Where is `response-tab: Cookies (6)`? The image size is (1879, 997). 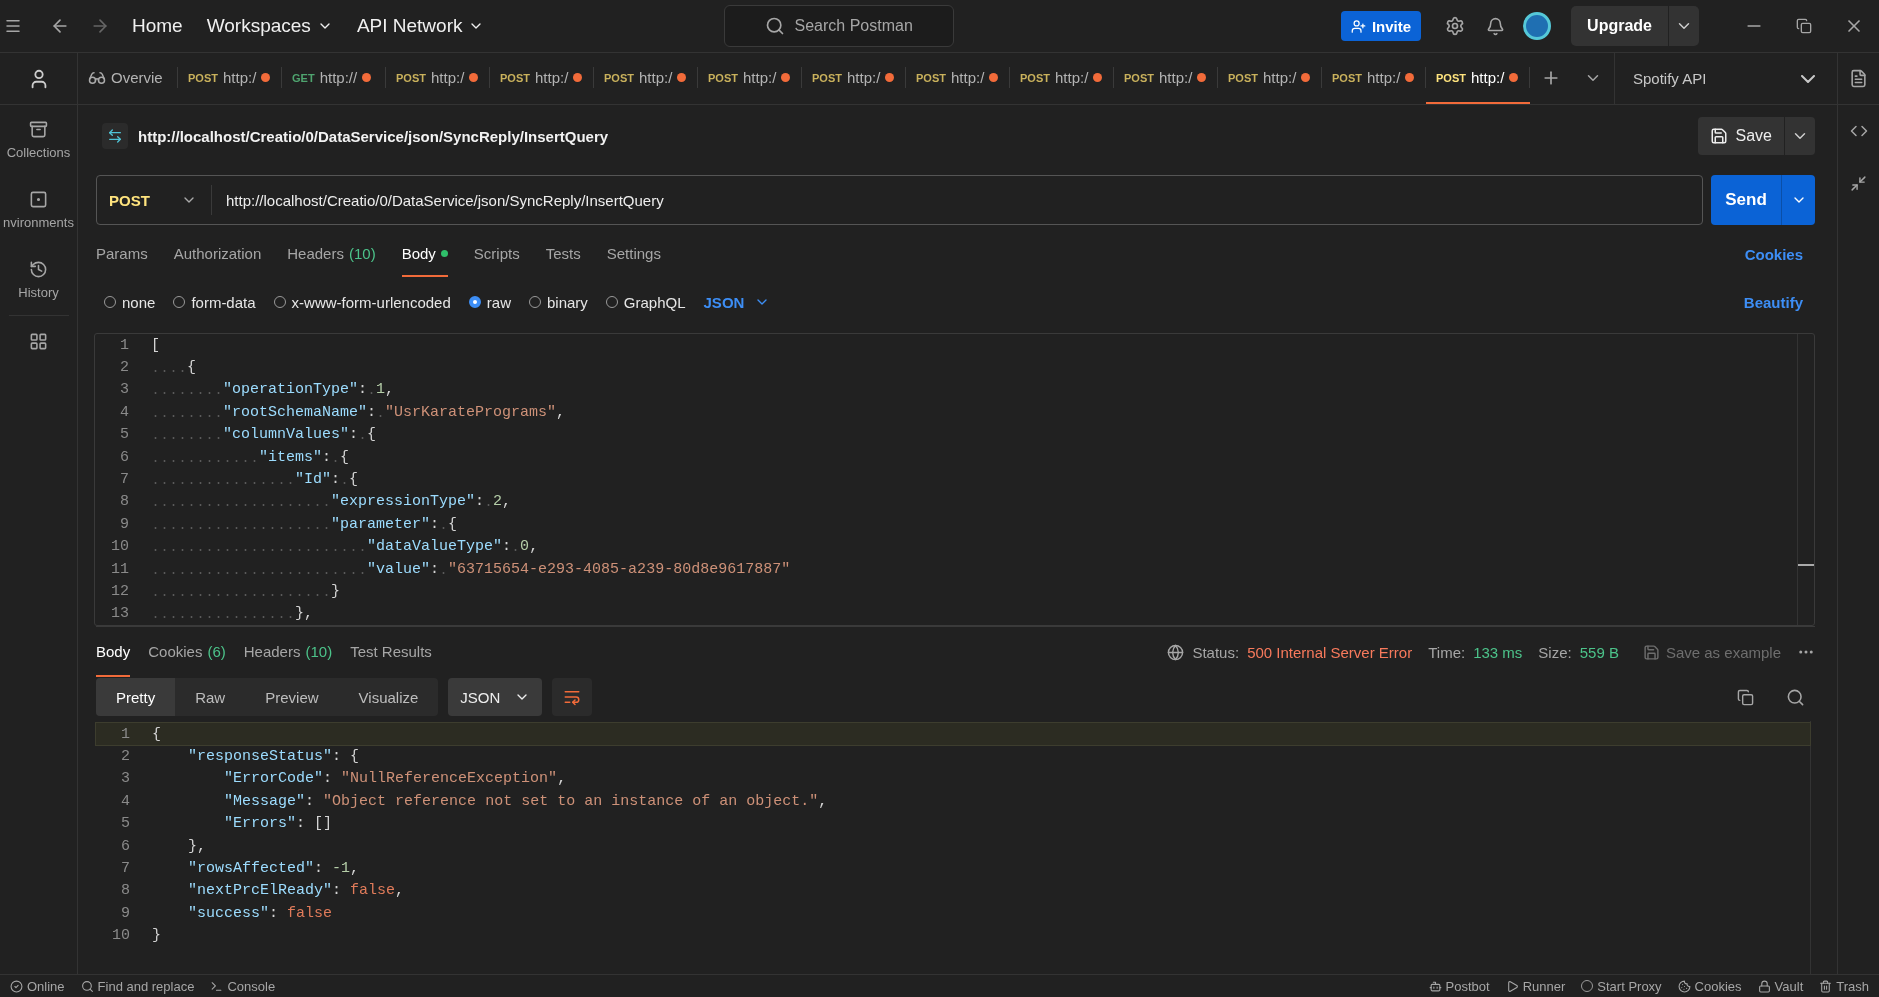
response-tab: Cookies (6) is located at coordinates (187, 652).